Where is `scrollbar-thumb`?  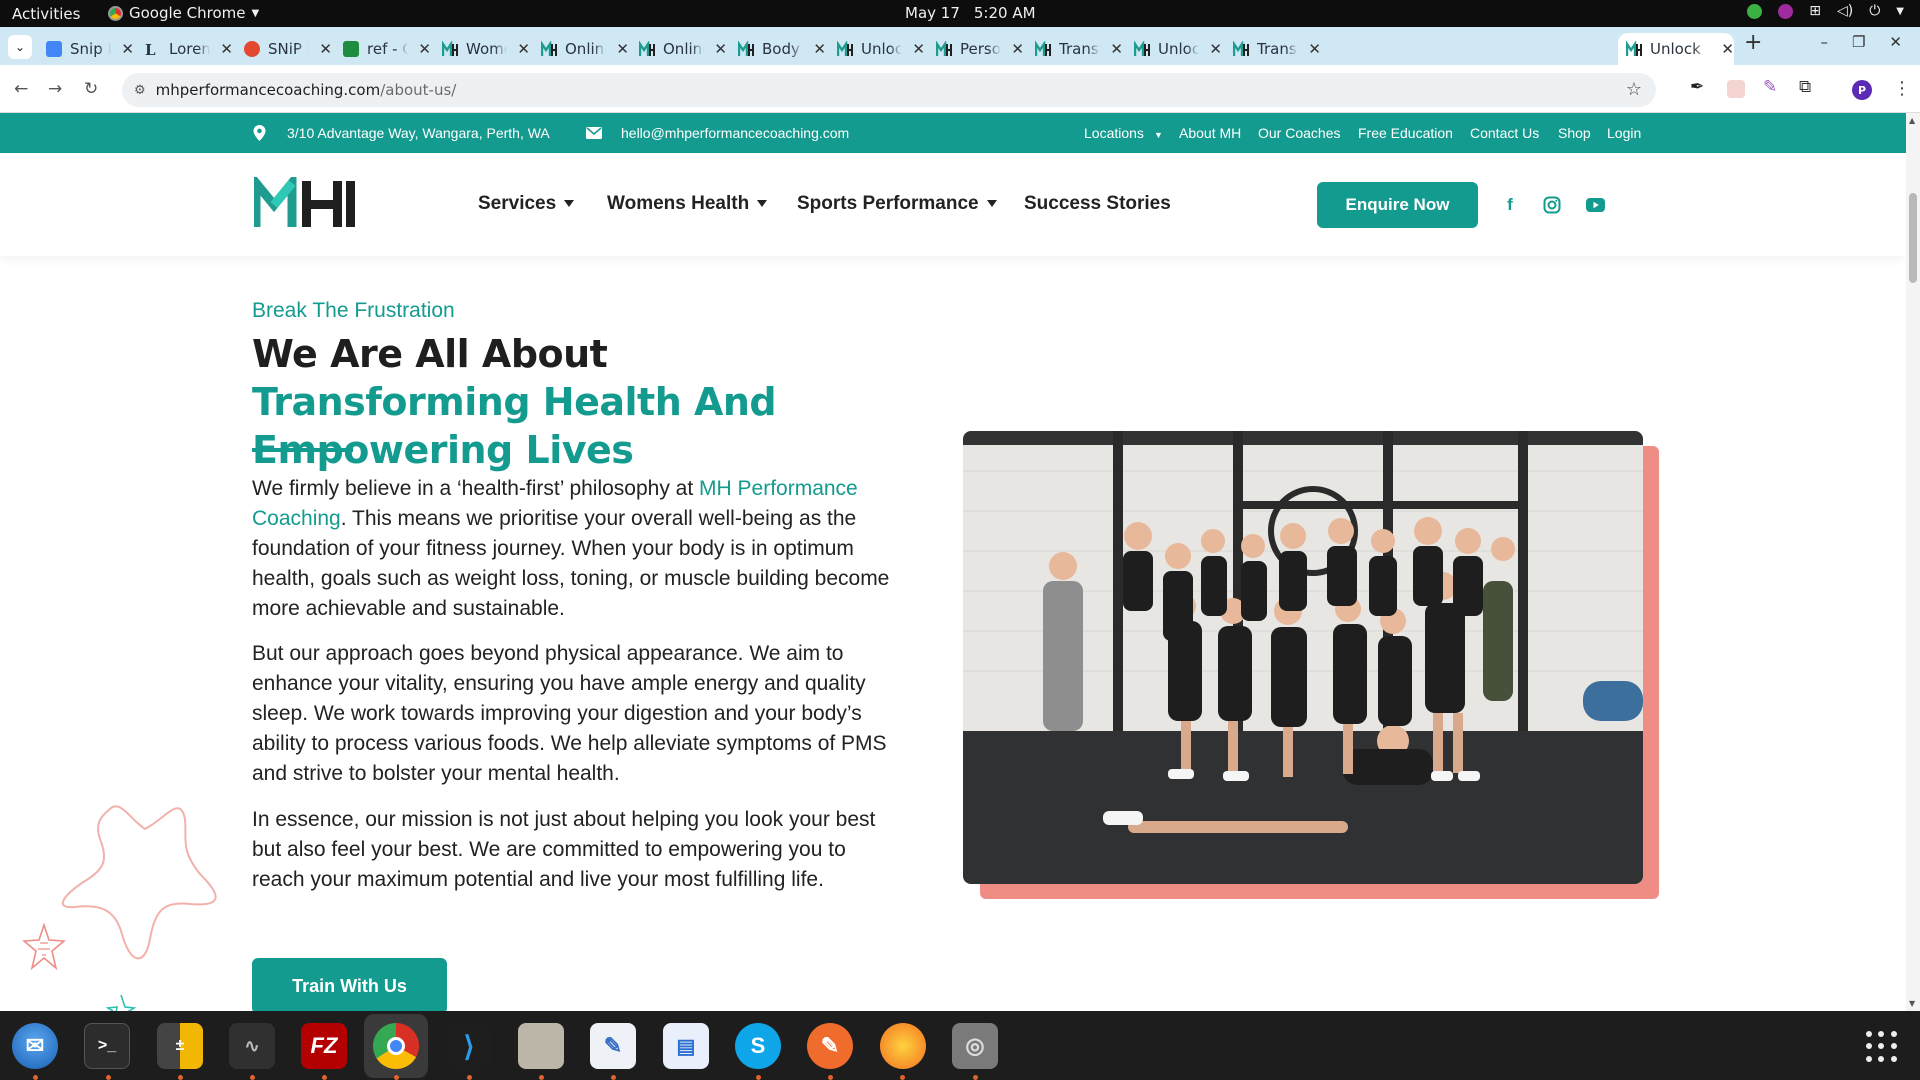 scrollbar-thumb is located at coordinates (1913, 238).